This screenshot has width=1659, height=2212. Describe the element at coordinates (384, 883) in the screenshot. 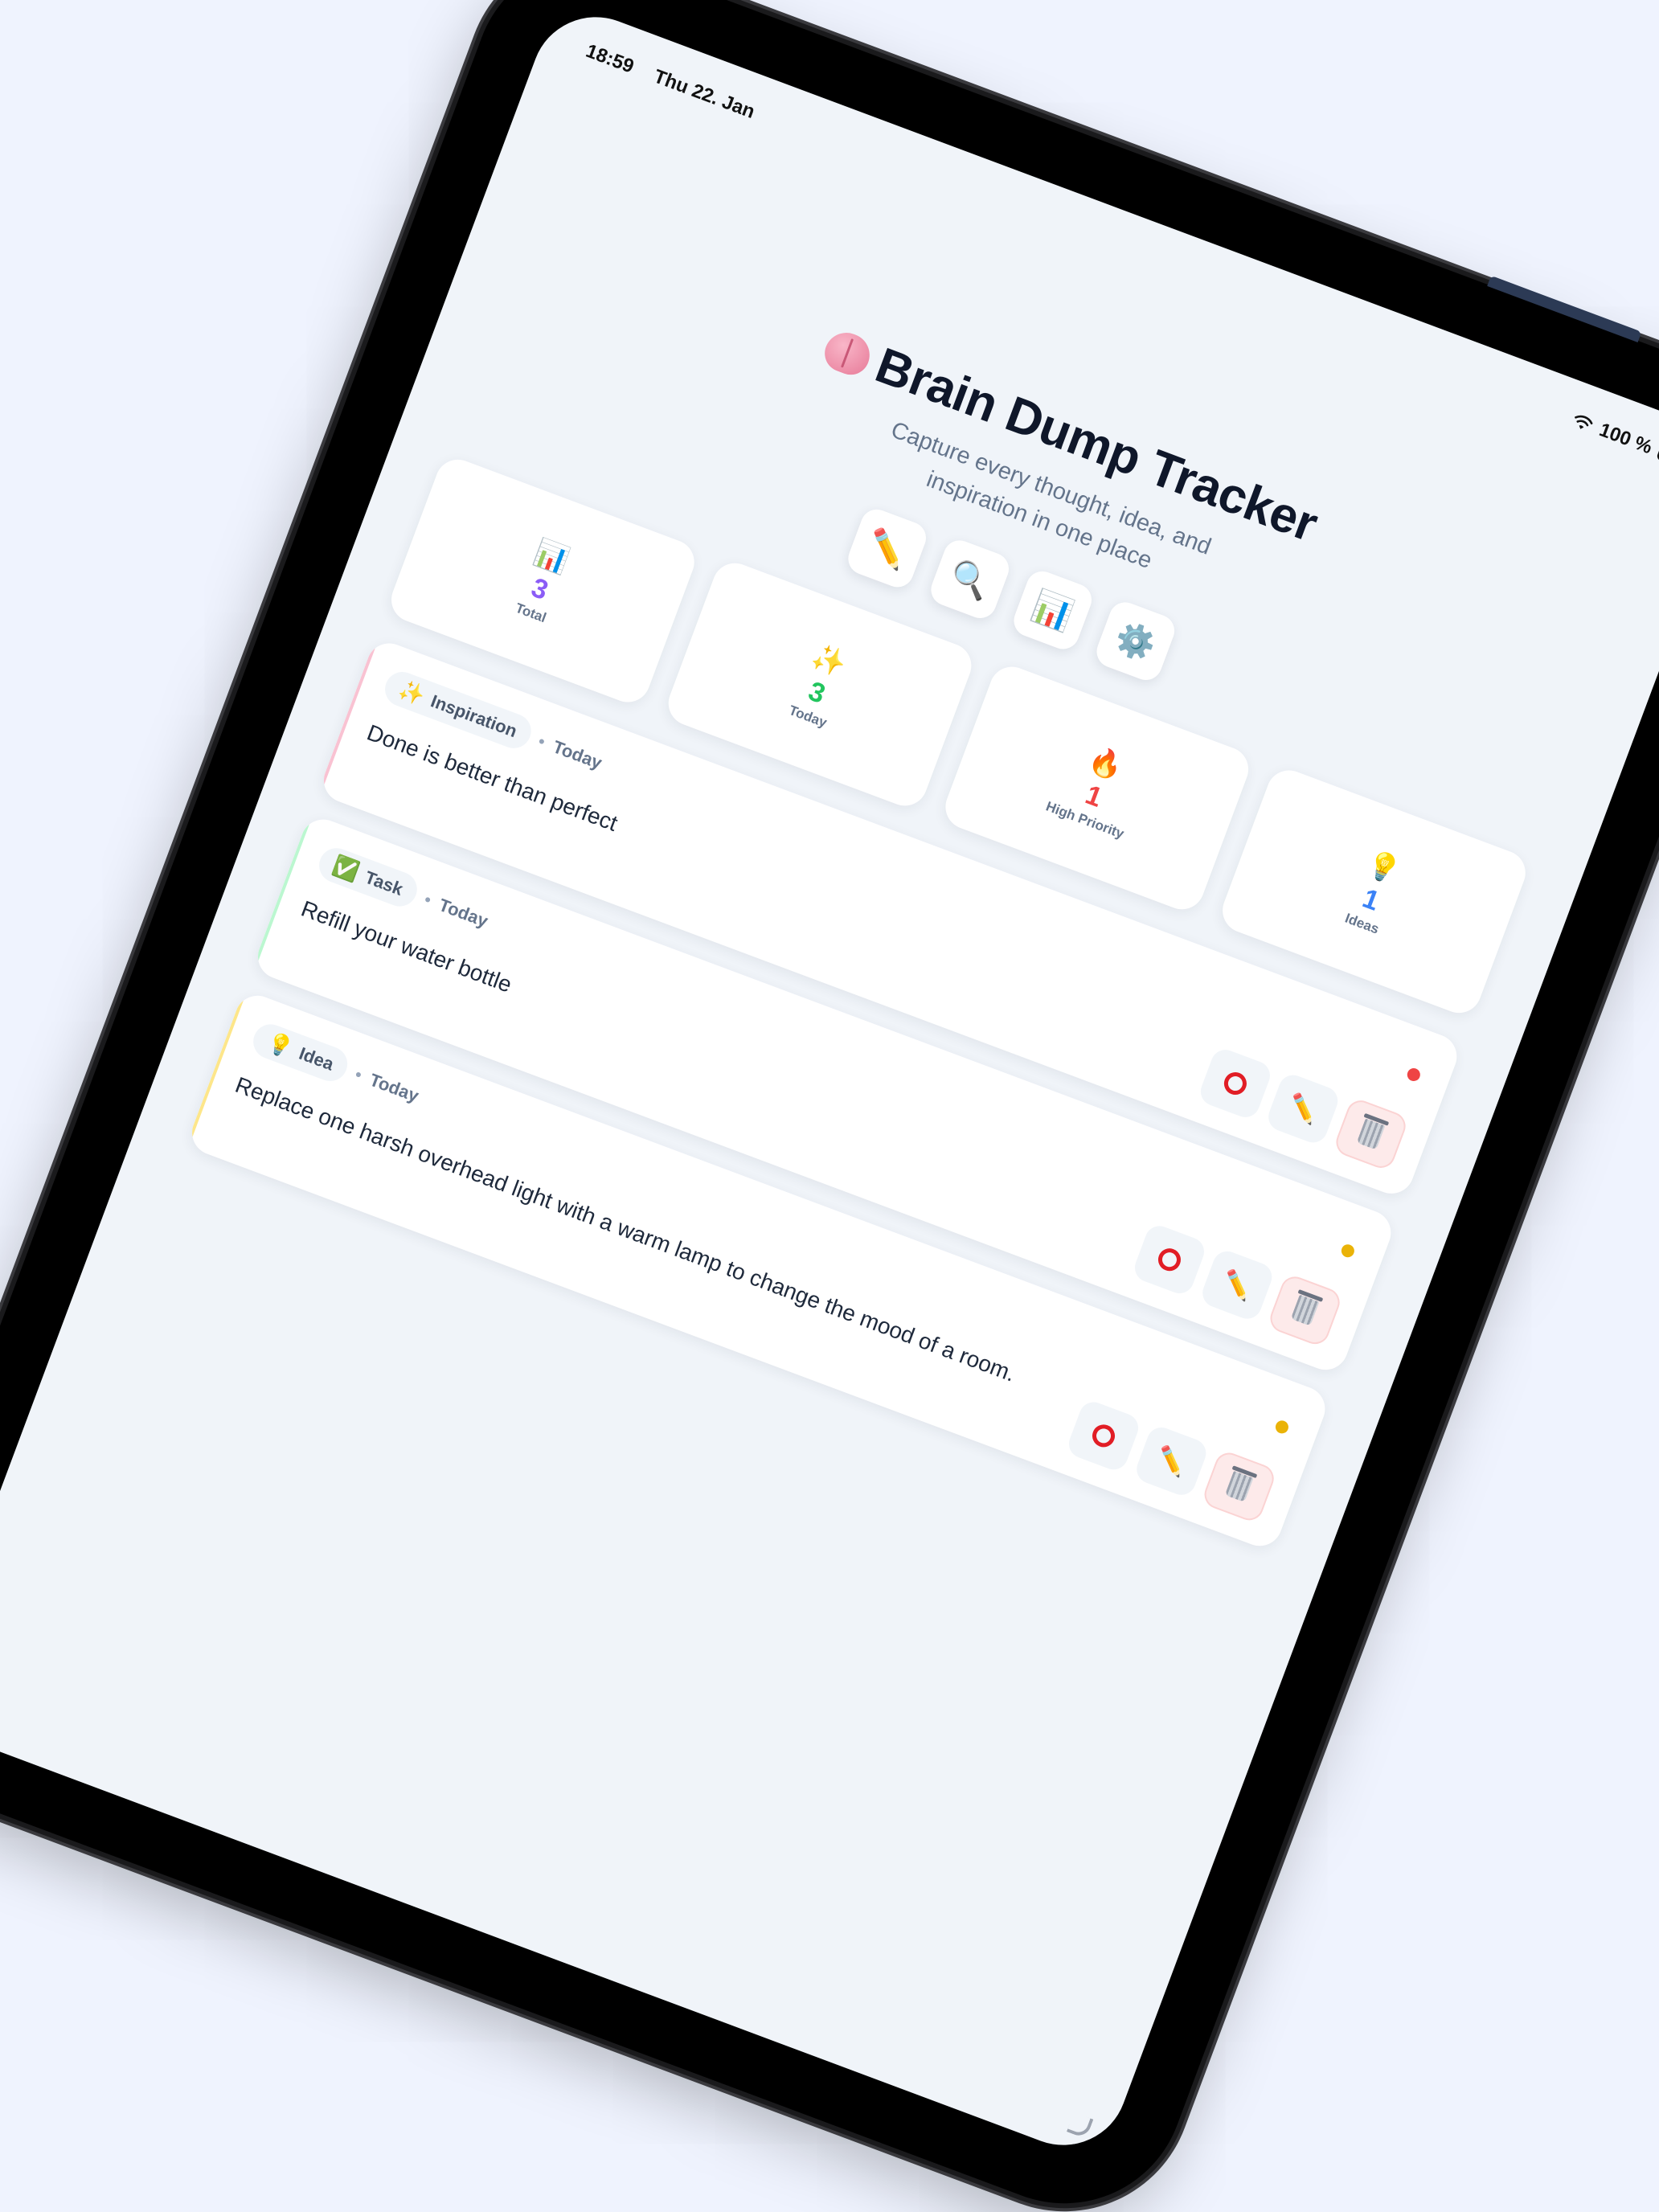

I see `category-label: Task` at that location.